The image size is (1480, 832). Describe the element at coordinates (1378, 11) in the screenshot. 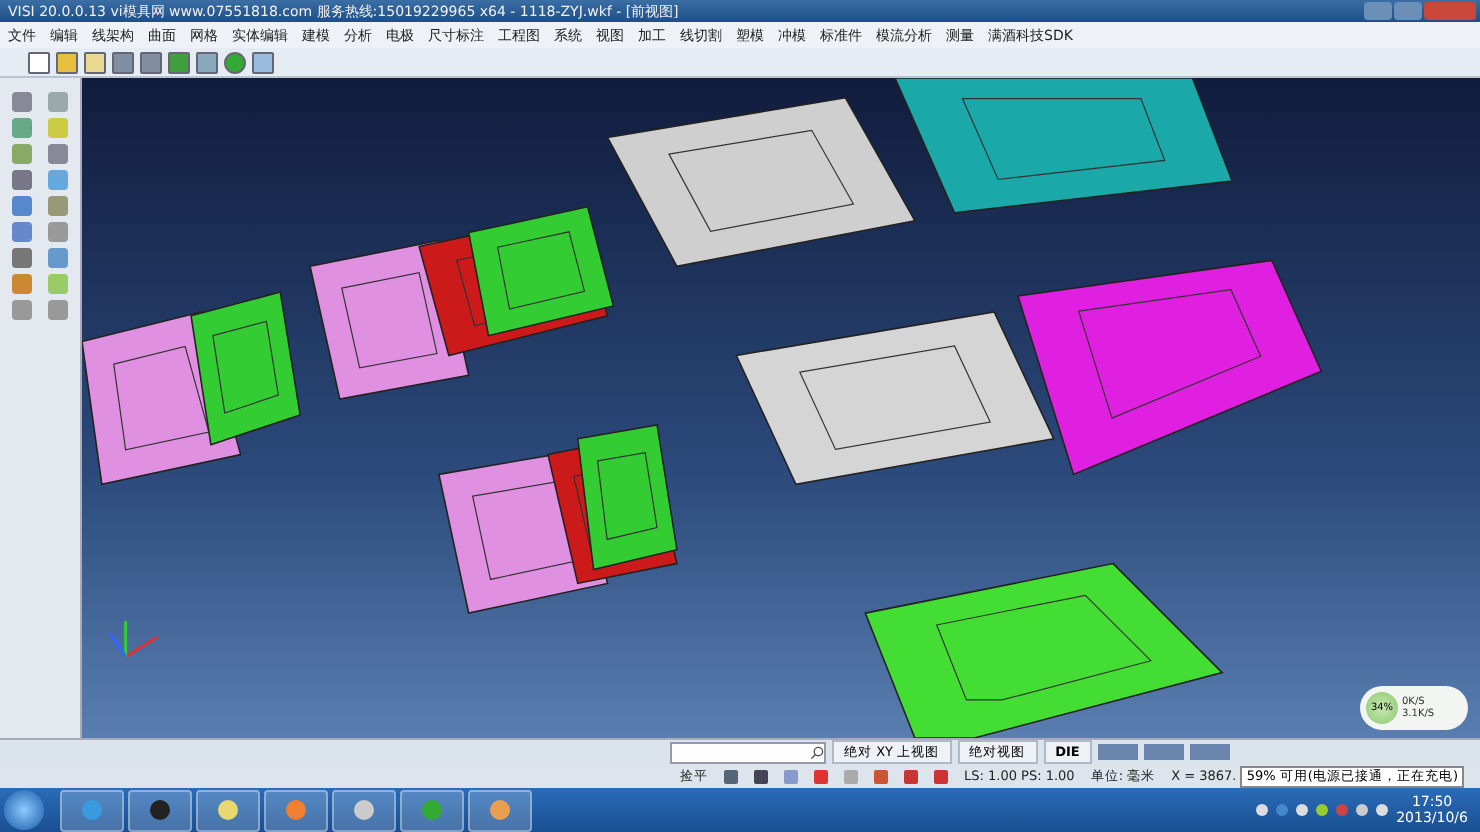

I see `minimize-button` at that location.